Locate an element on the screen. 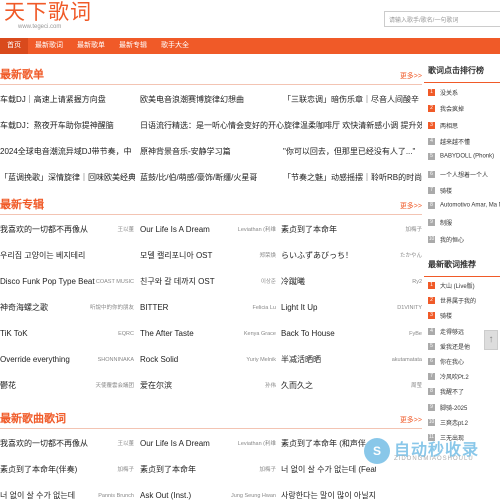 This screenshot has width=500, height=500. nav-latest-lyrics: 最新歌词 is located at coordinates (49, 46).